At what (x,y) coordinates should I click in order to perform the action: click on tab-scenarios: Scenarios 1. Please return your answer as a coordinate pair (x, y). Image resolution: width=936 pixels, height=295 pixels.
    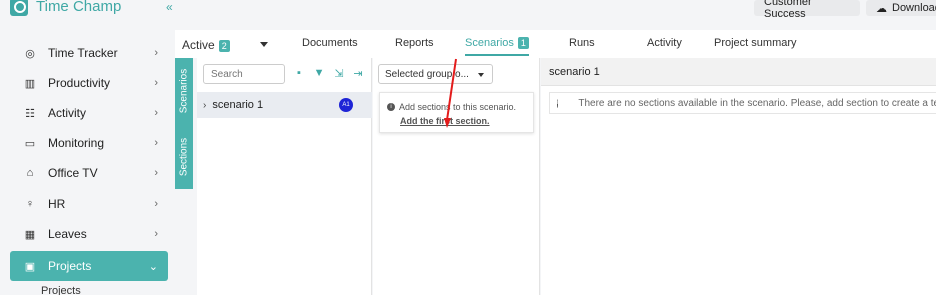
    Looking at the image, I should click on (497, 46).